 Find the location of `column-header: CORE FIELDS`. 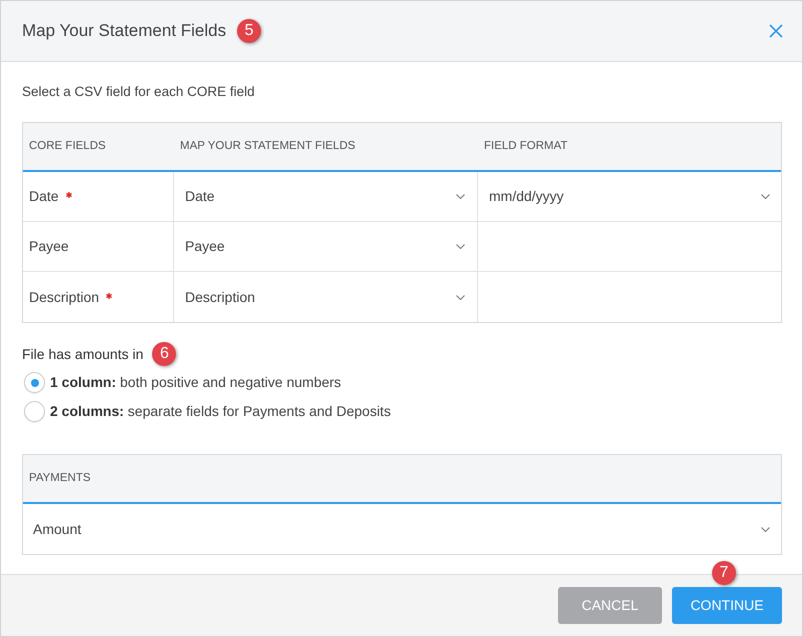

column-header: CORE FIELDS is located at coordinates (67, 146).